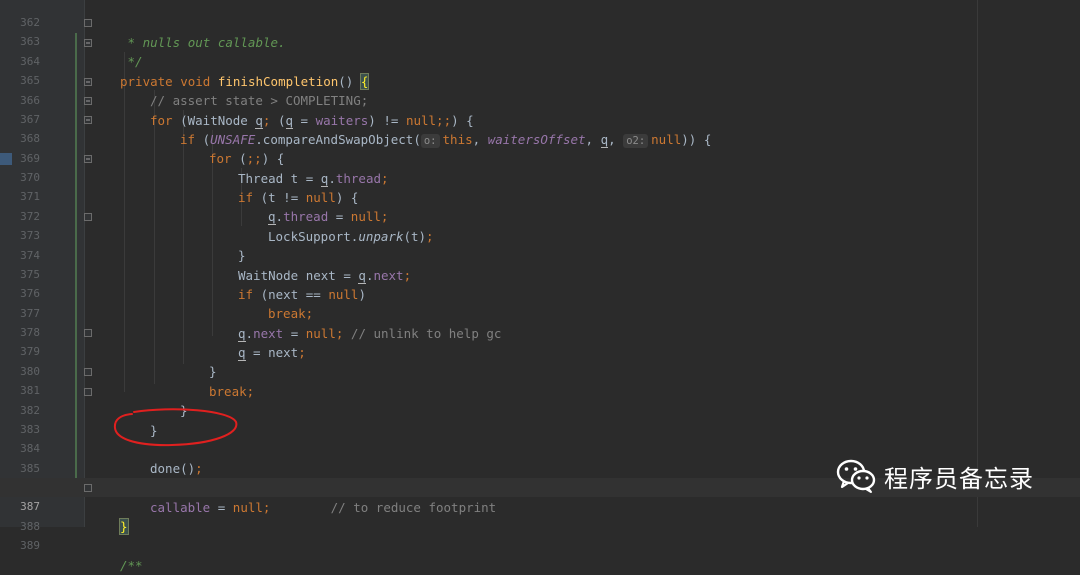 The image size is (1080, 575). I want to click on hand-drawn-ellipse-annotation, so click(175, 427).